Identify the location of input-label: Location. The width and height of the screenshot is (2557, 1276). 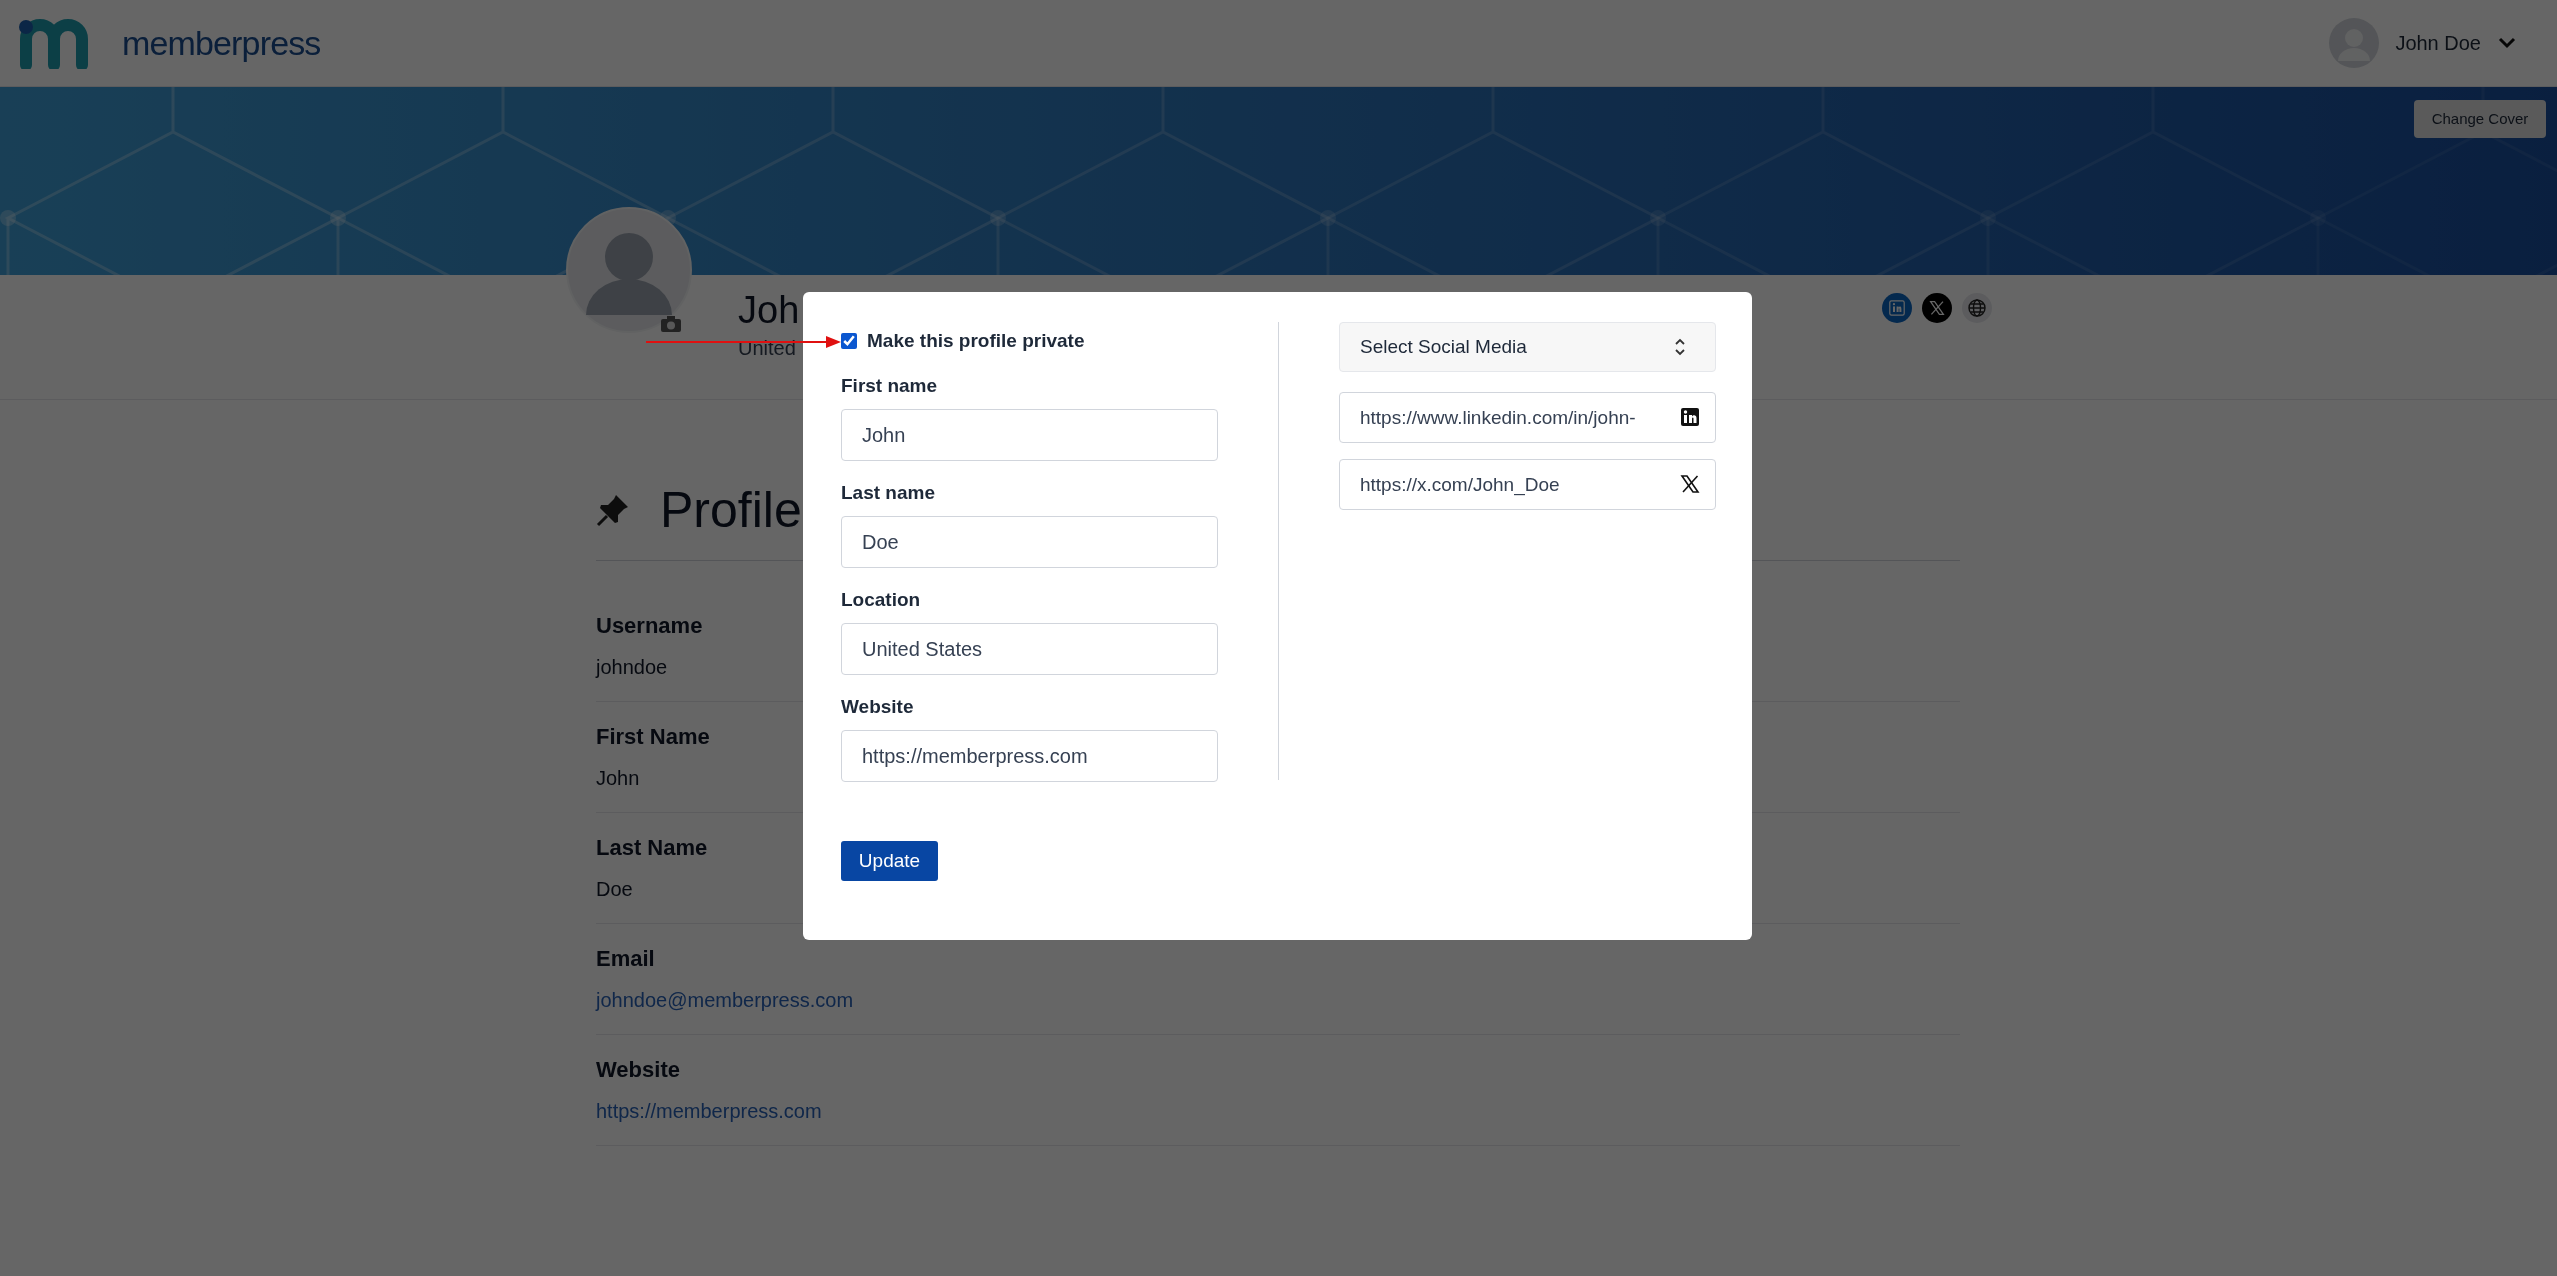
(881, 600).